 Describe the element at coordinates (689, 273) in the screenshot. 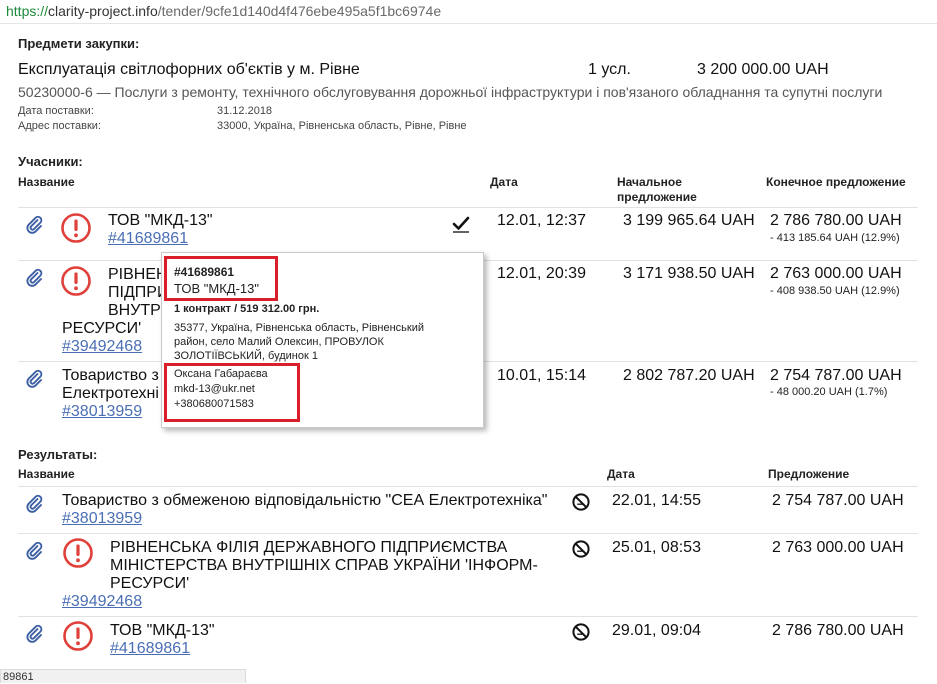

I see `participant-initial: 3 171 938.50 UAH` at that location.